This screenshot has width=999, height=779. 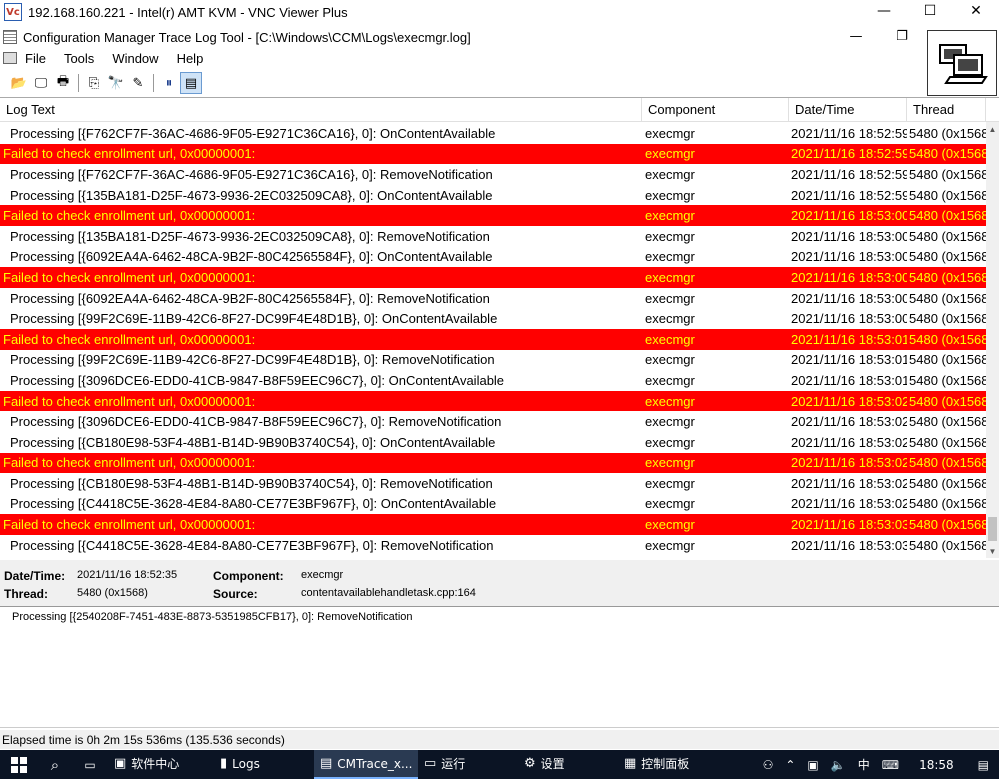 What do you see at coordinates (116, 83) in the screenshot?
I see `find-icon: 🔭` at bounding box center [116, 83].